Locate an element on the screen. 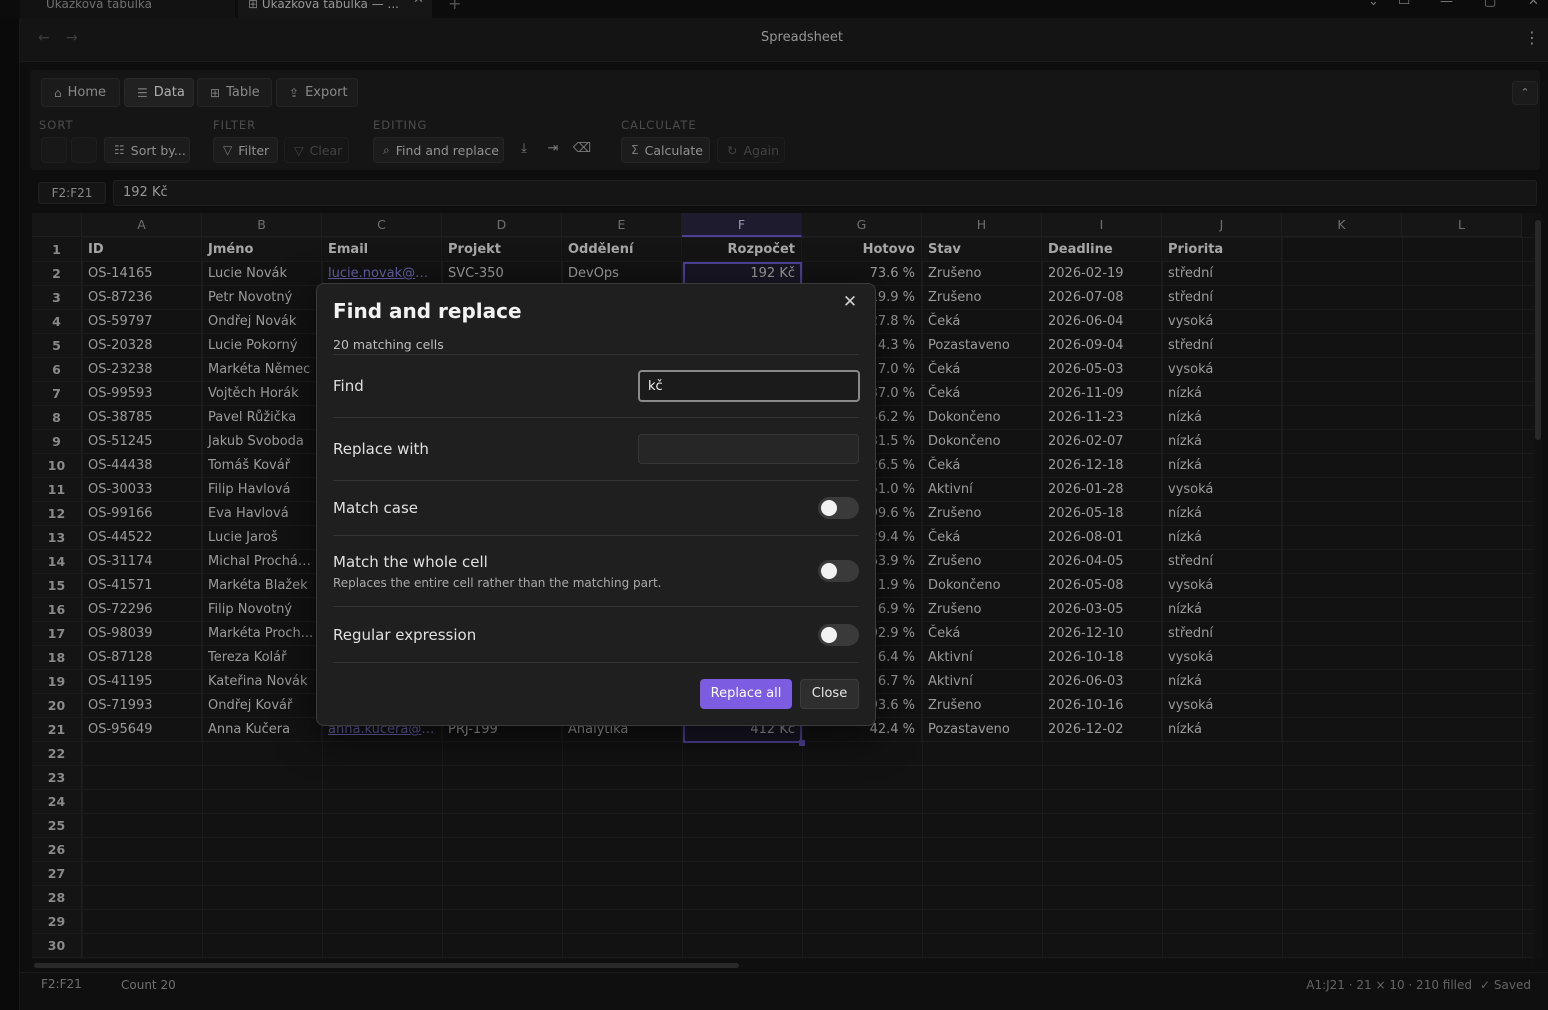  whole-cell-toggle is located at coordinates (838, 571).